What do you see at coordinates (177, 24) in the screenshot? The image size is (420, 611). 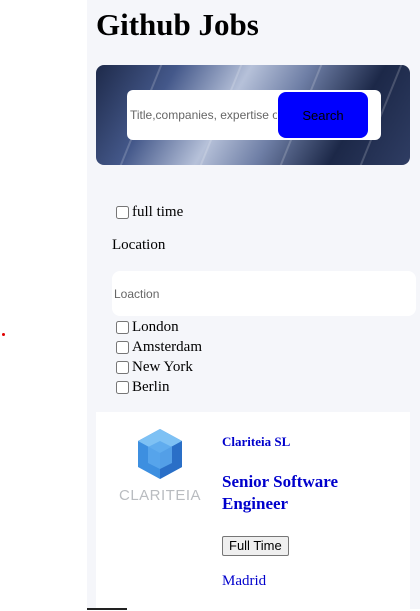 I see `page-title: Github Jobs` at bounding box center [177, 24].